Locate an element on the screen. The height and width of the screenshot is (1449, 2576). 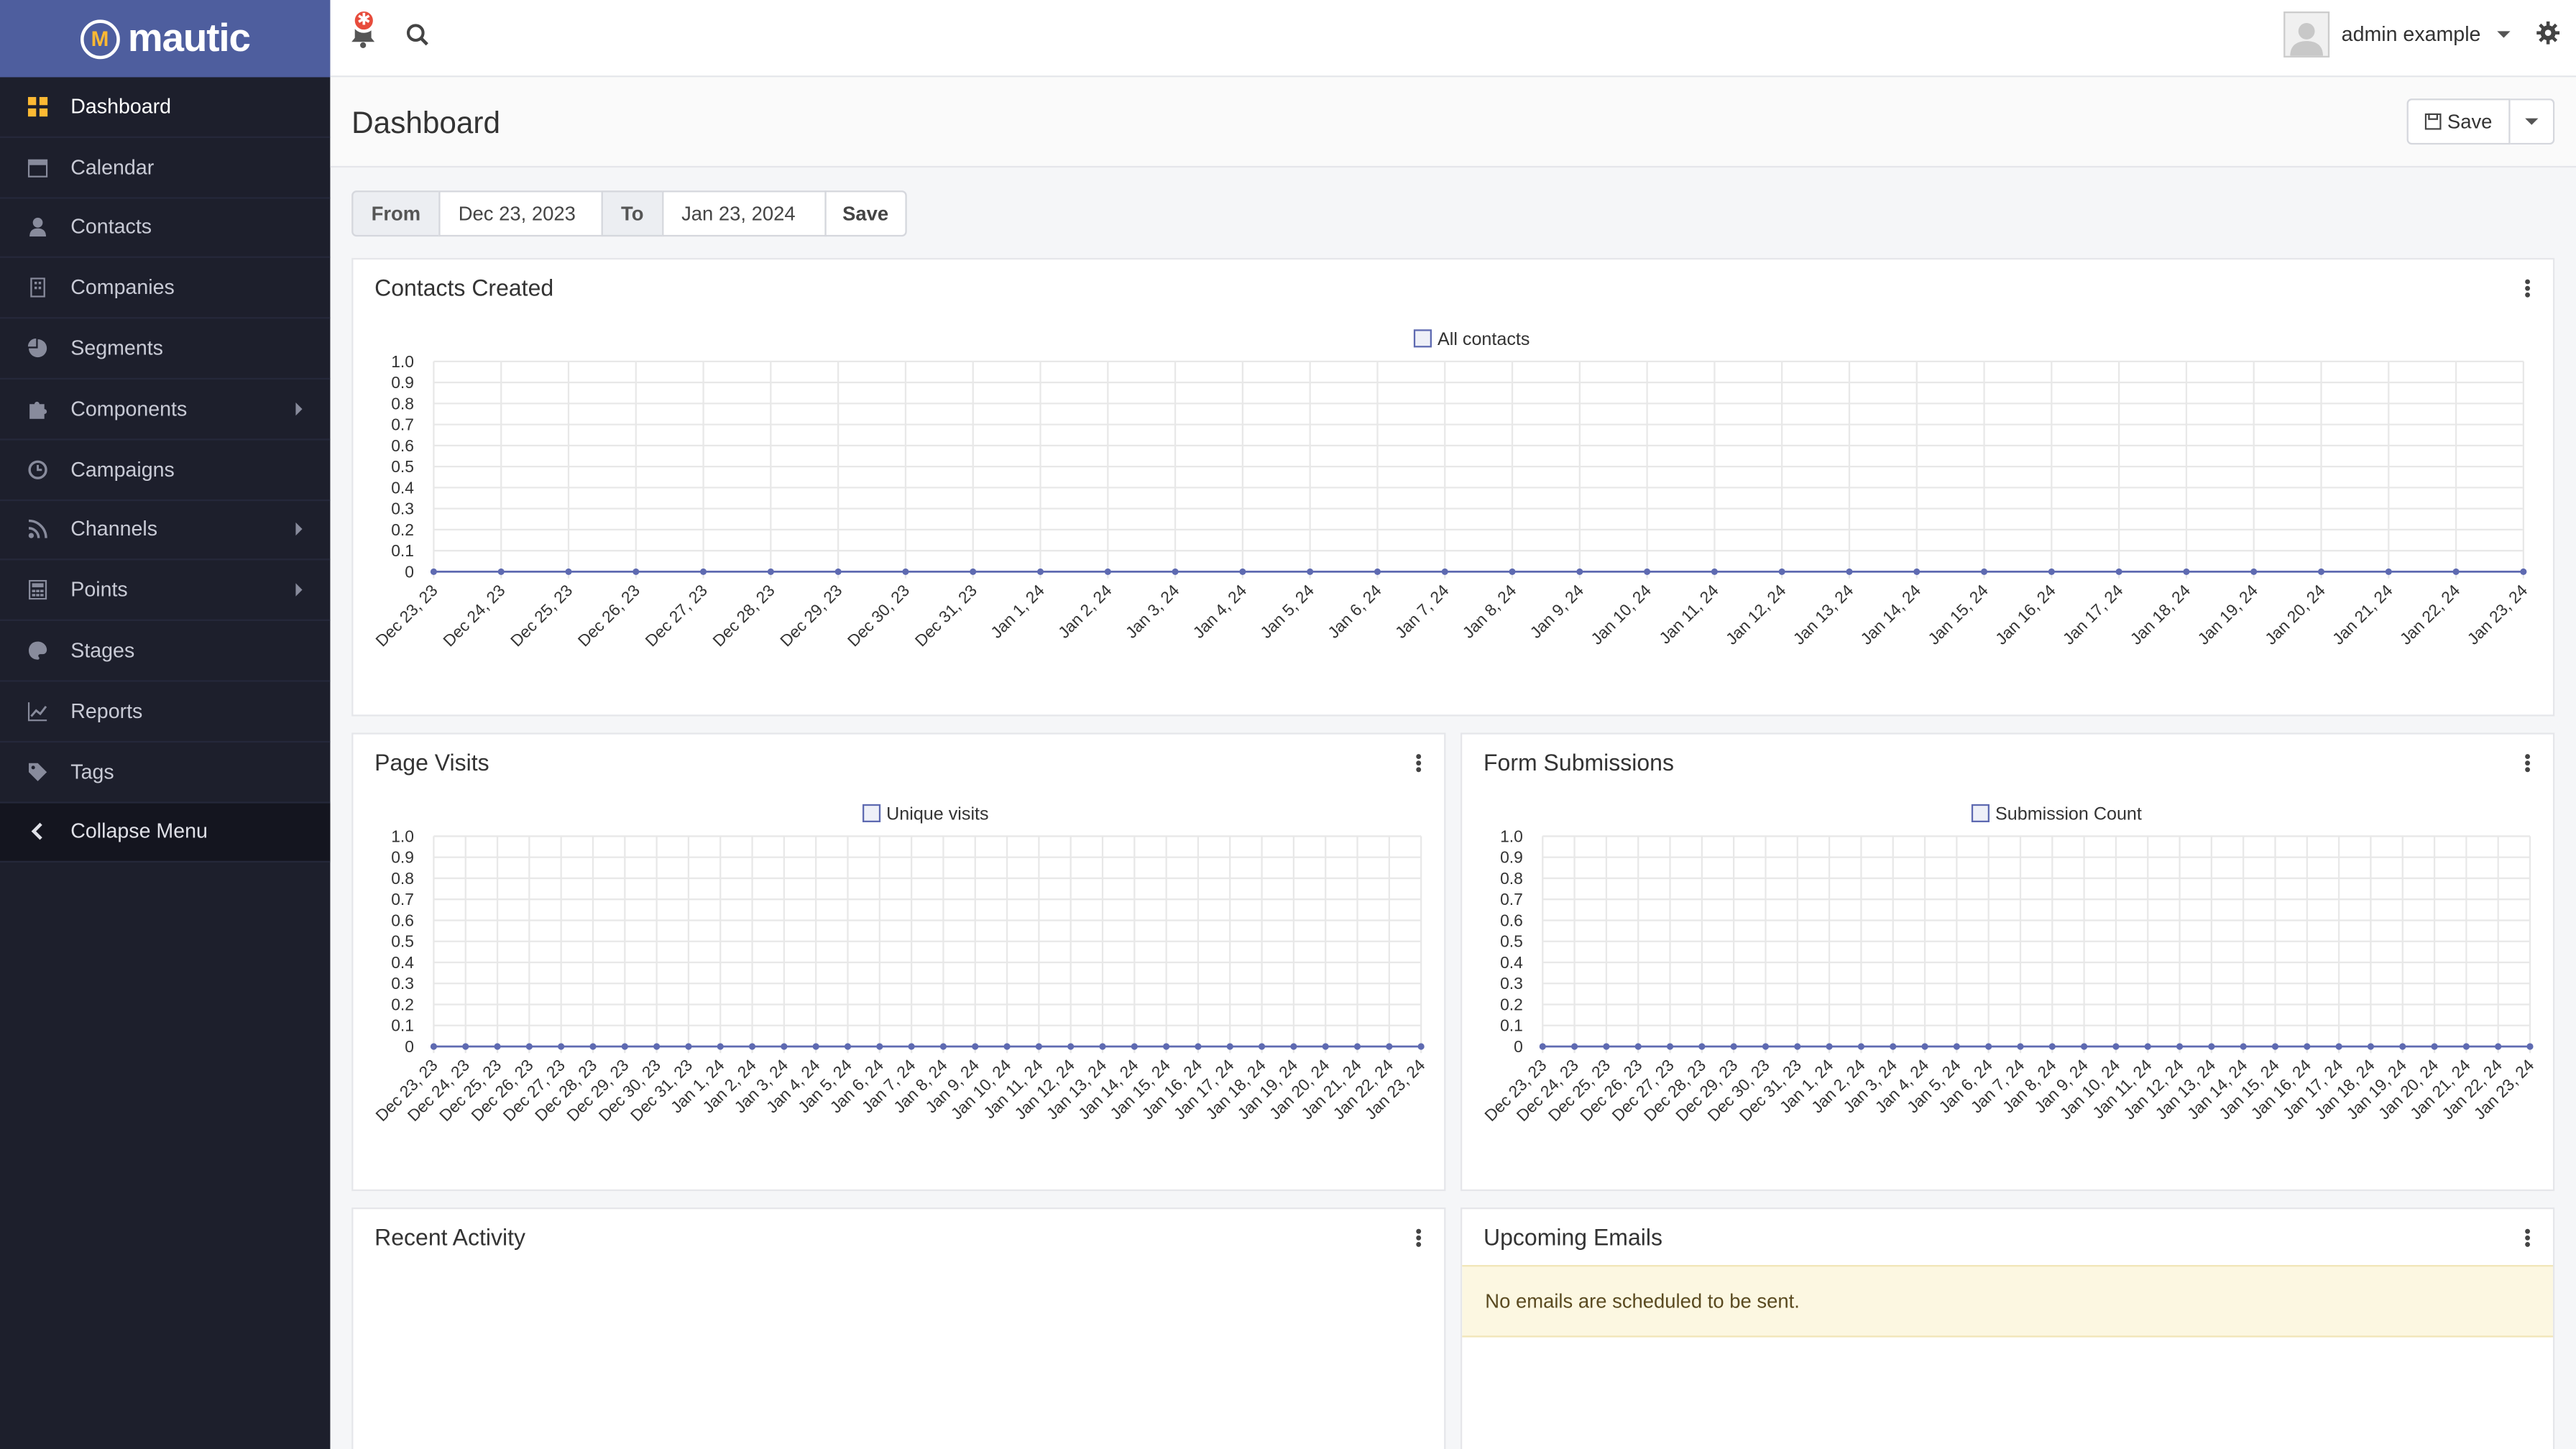
sidebar-item-points: Points is located at coordinates (165, 591).